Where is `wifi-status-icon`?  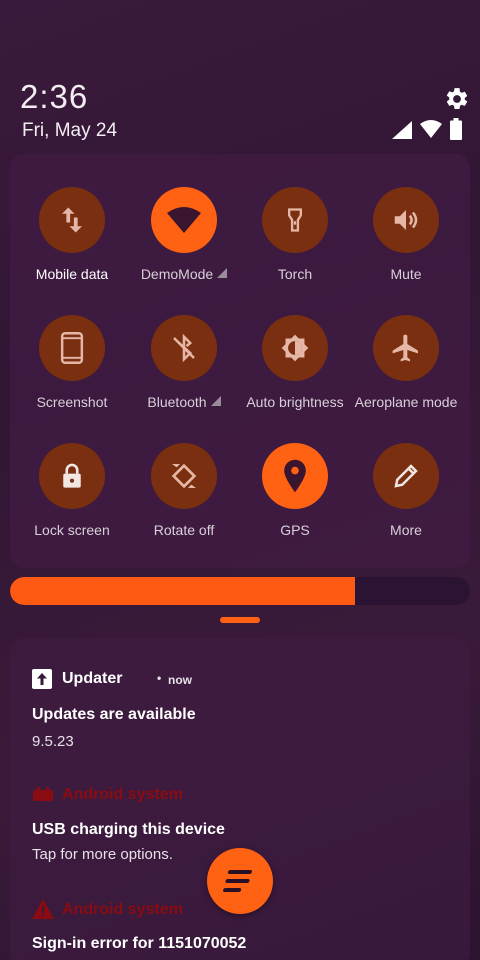 wifi-status-icon is located at coordinates (431, 131).